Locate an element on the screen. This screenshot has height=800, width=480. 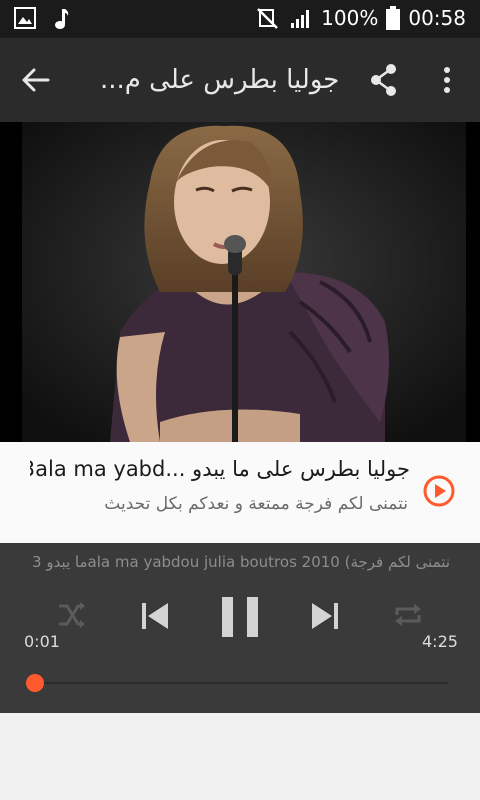
battery-icon is located at coordinates (393, 18).